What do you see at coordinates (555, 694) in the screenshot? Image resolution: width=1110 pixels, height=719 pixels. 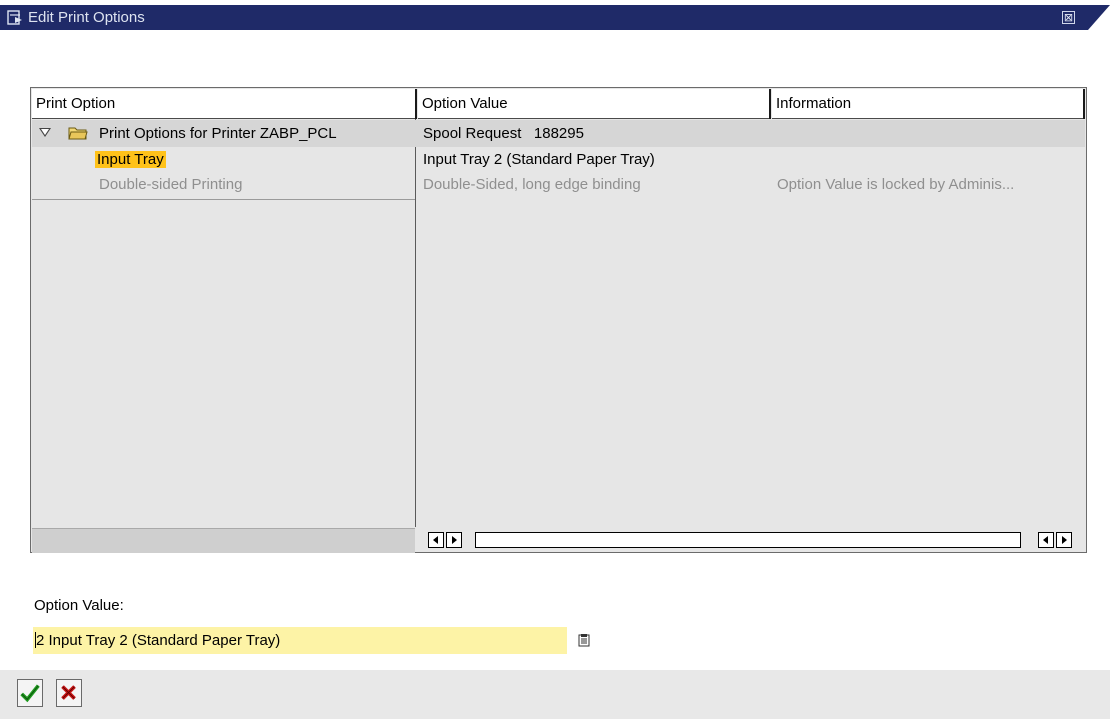 I see `button-bar` at bounding box center [555, 694].